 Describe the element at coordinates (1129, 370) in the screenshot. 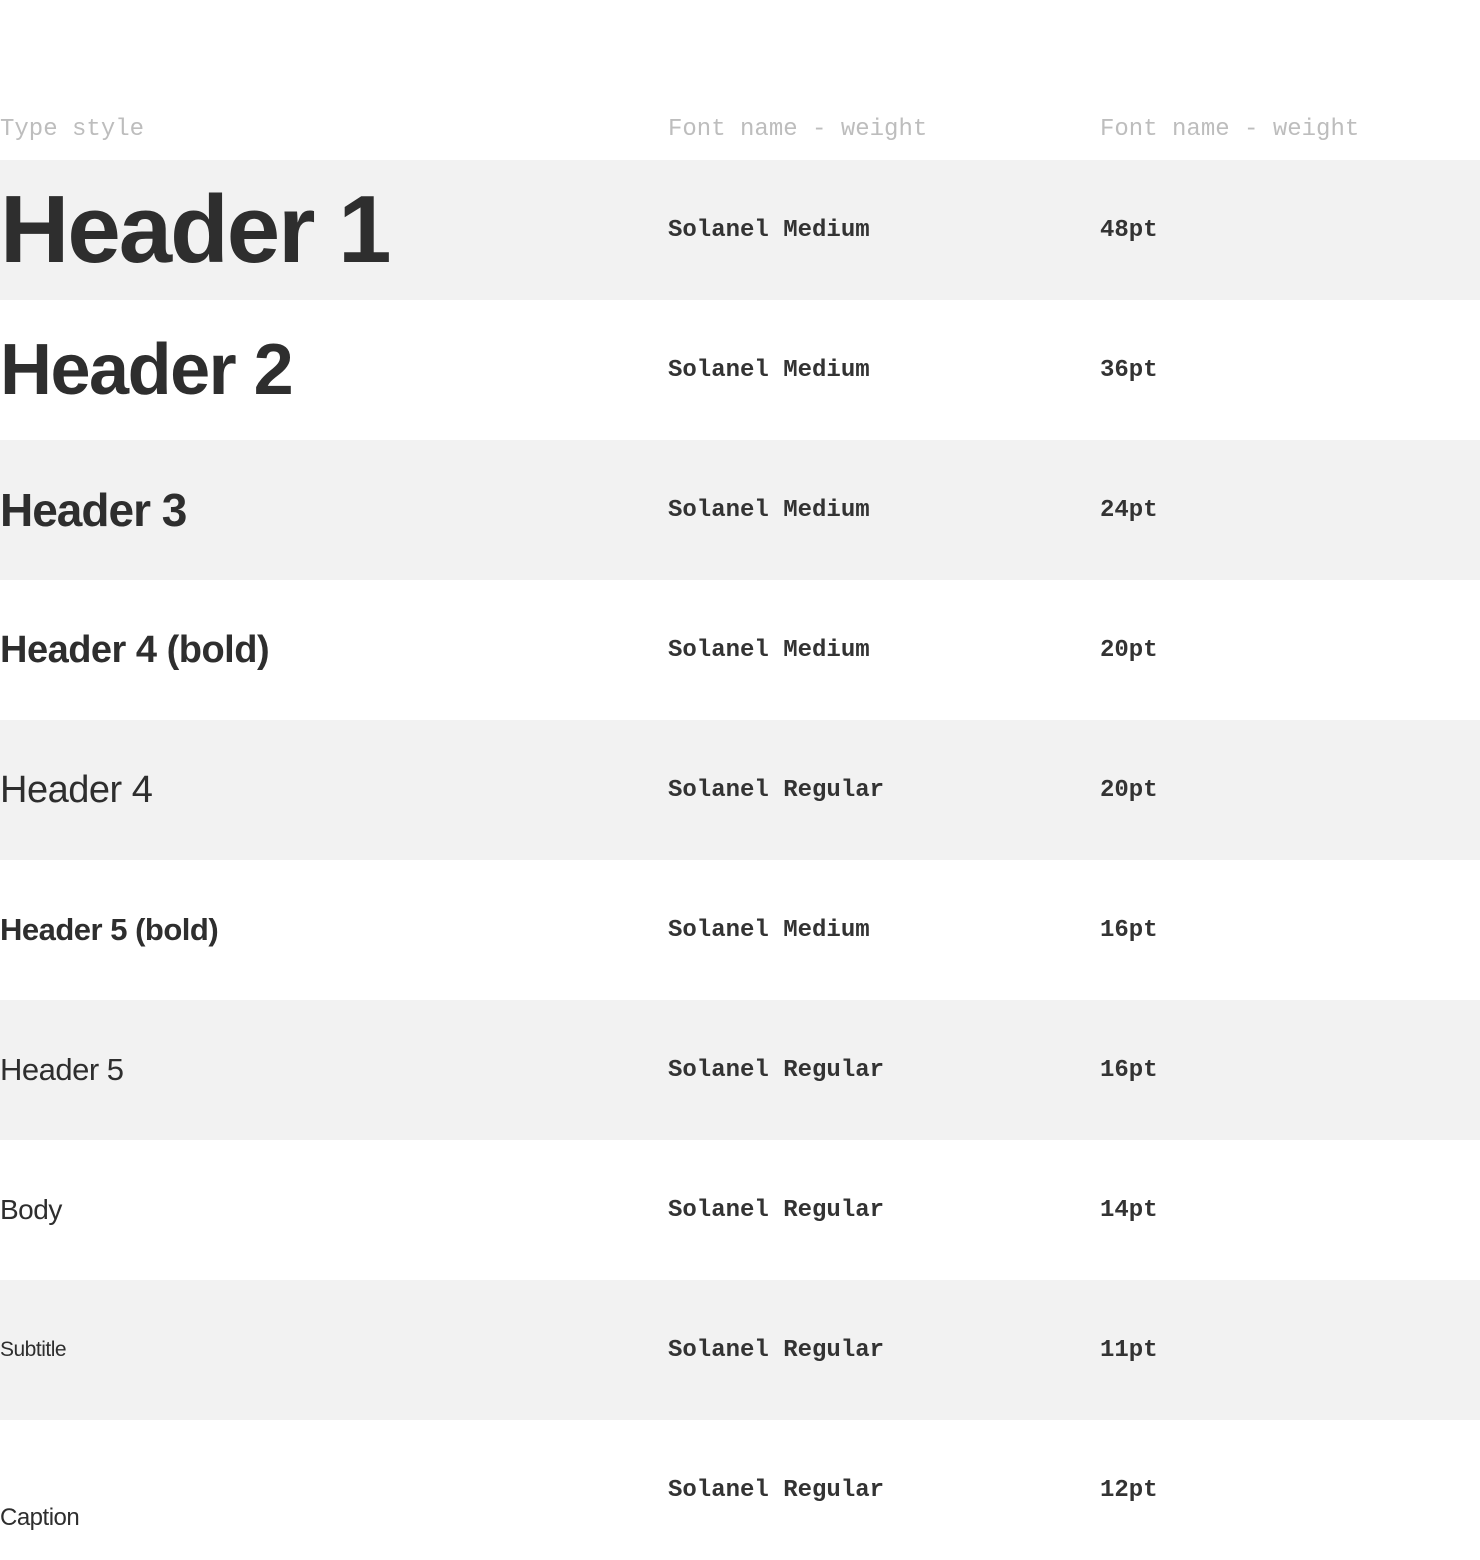

I see `font-size-cell: 36pt` at that location.